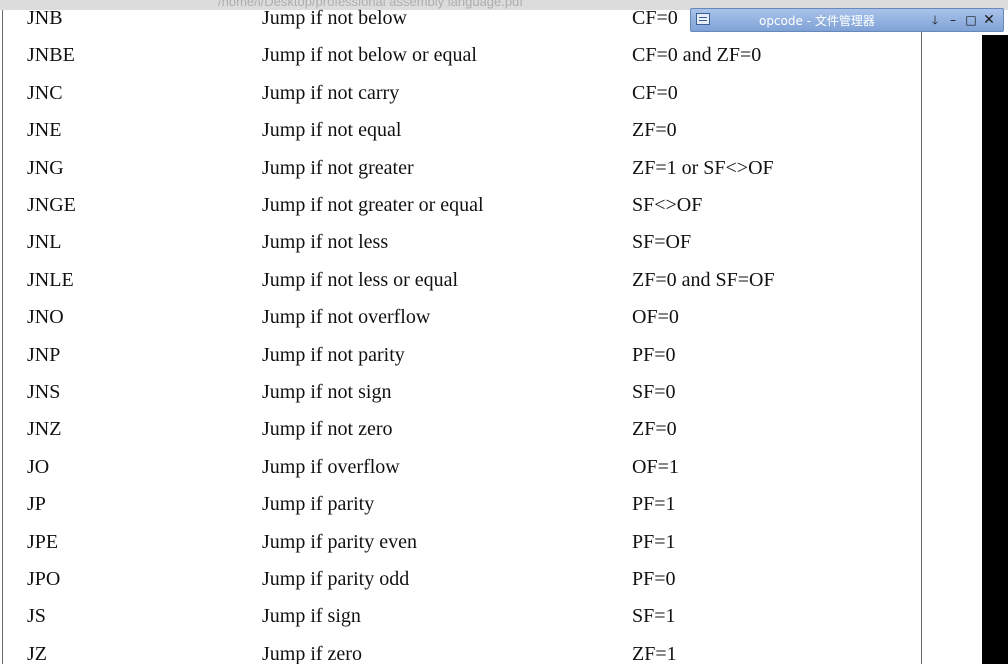  Describe the element at coordinates (462, 650) in the screenshot. I see `table-row: JZ Jump if zero ZF=1` at that location.